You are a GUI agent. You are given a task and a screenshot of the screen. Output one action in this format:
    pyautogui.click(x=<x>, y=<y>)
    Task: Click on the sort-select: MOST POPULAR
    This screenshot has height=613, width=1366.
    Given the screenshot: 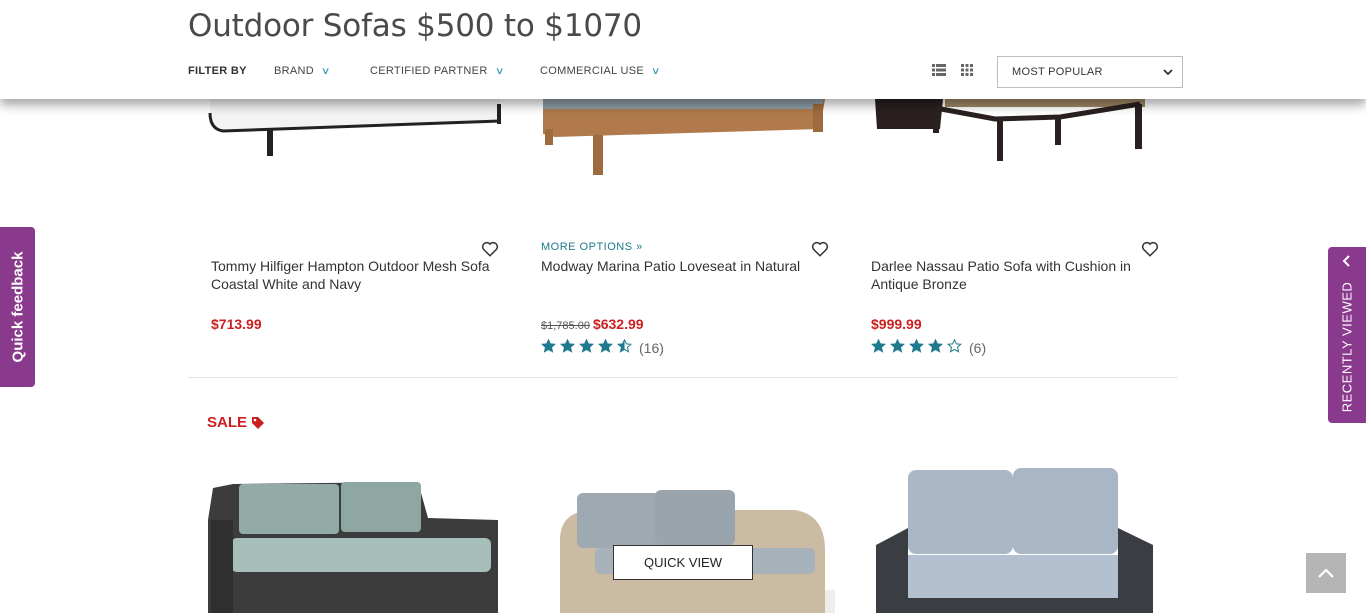 What is the action you would take?
    pyautogui.click(x=1090, y=72)
    